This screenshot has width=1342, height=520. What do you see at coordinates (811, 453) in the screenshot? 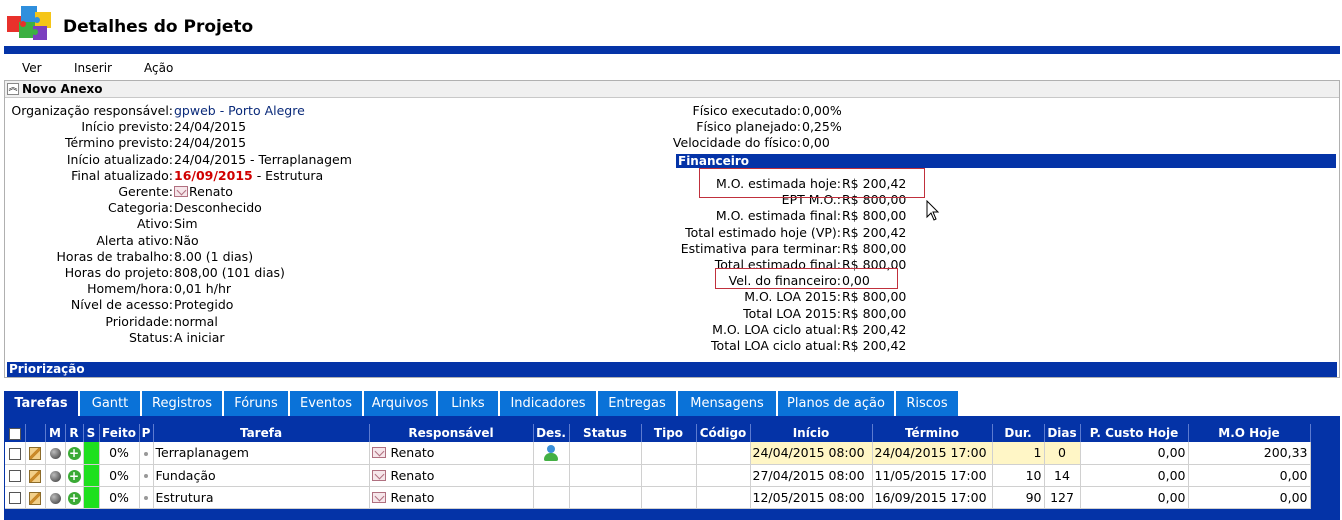
I see `row-inicio: 24/04/2015 08:00` at bounding box center [811, 453].